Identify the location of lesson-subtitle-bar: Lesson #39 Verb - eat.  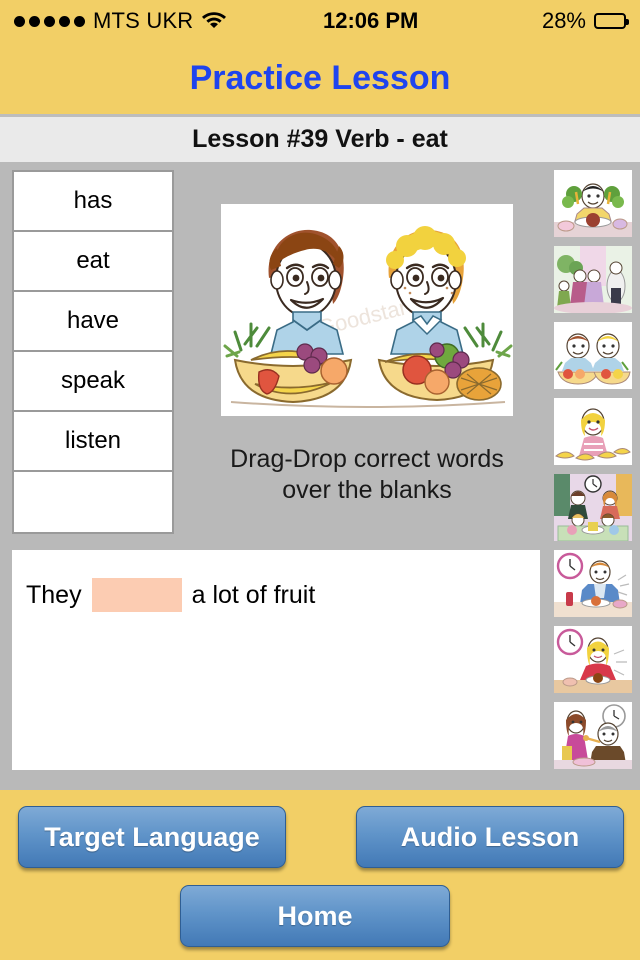
(320, 139).